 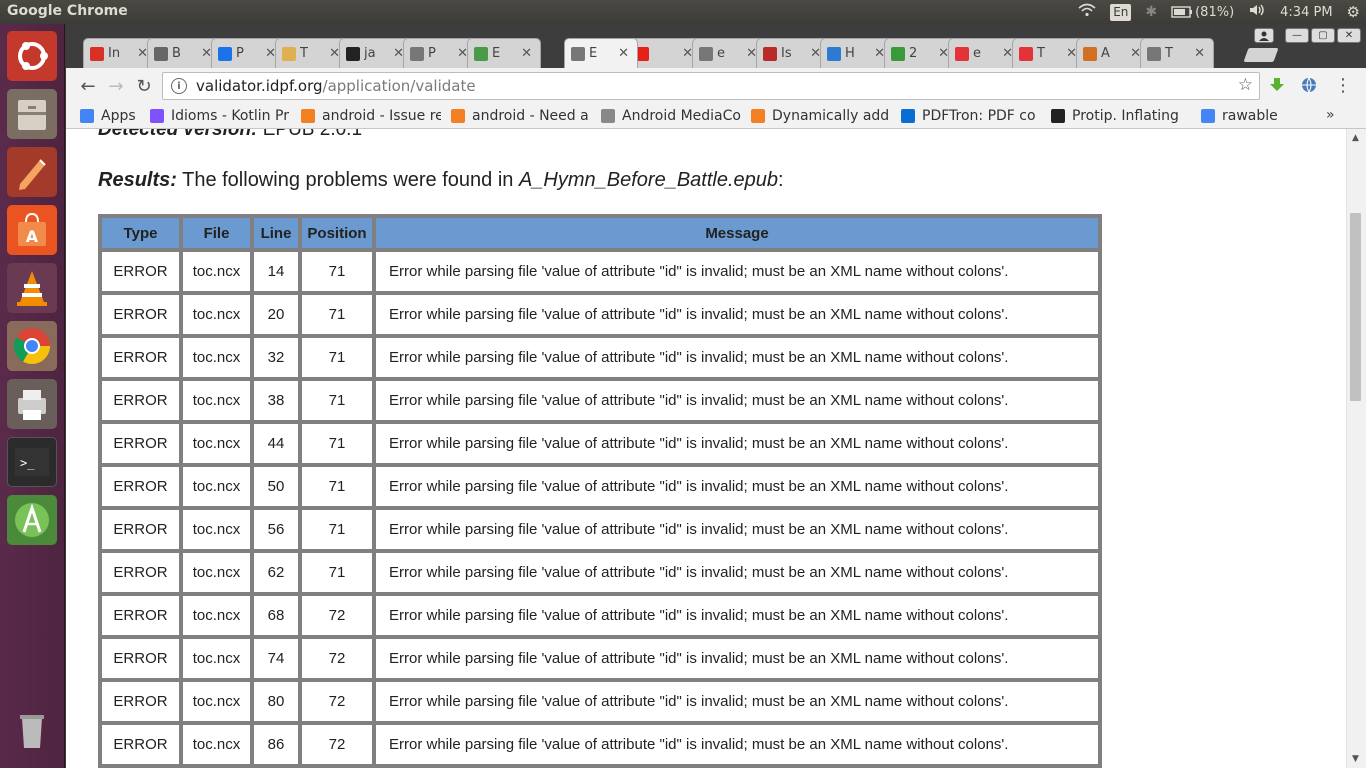 What do you see at coordinates (786, 53) in the screenshot?
I see `tab-title: Is` at bounding box center [786, 53].